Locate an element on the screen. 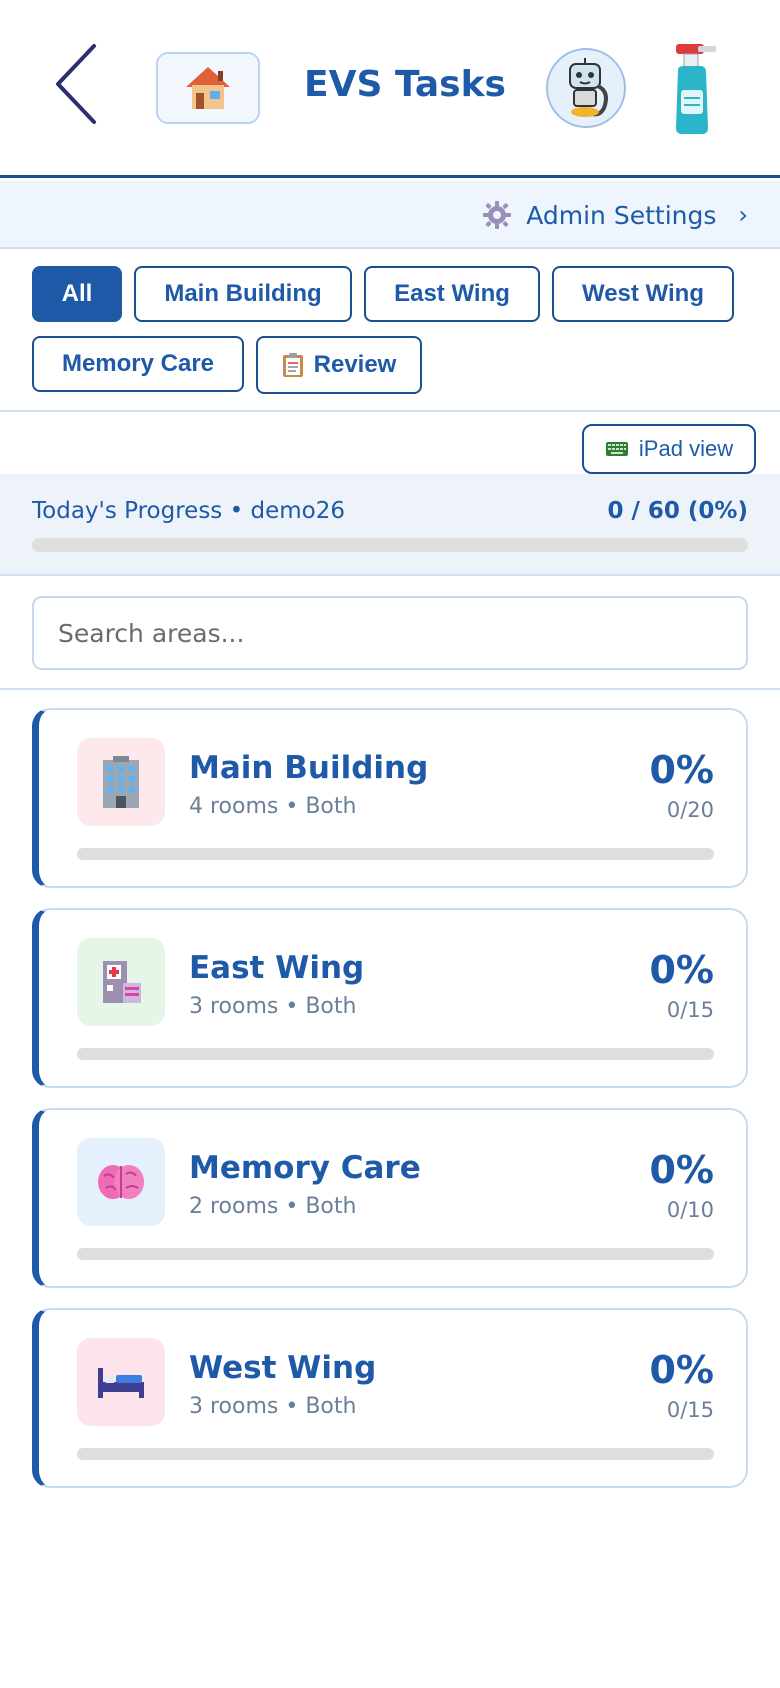 This screenshot has height=1688, width=780. house-icon is located at coordinates (208, 88).